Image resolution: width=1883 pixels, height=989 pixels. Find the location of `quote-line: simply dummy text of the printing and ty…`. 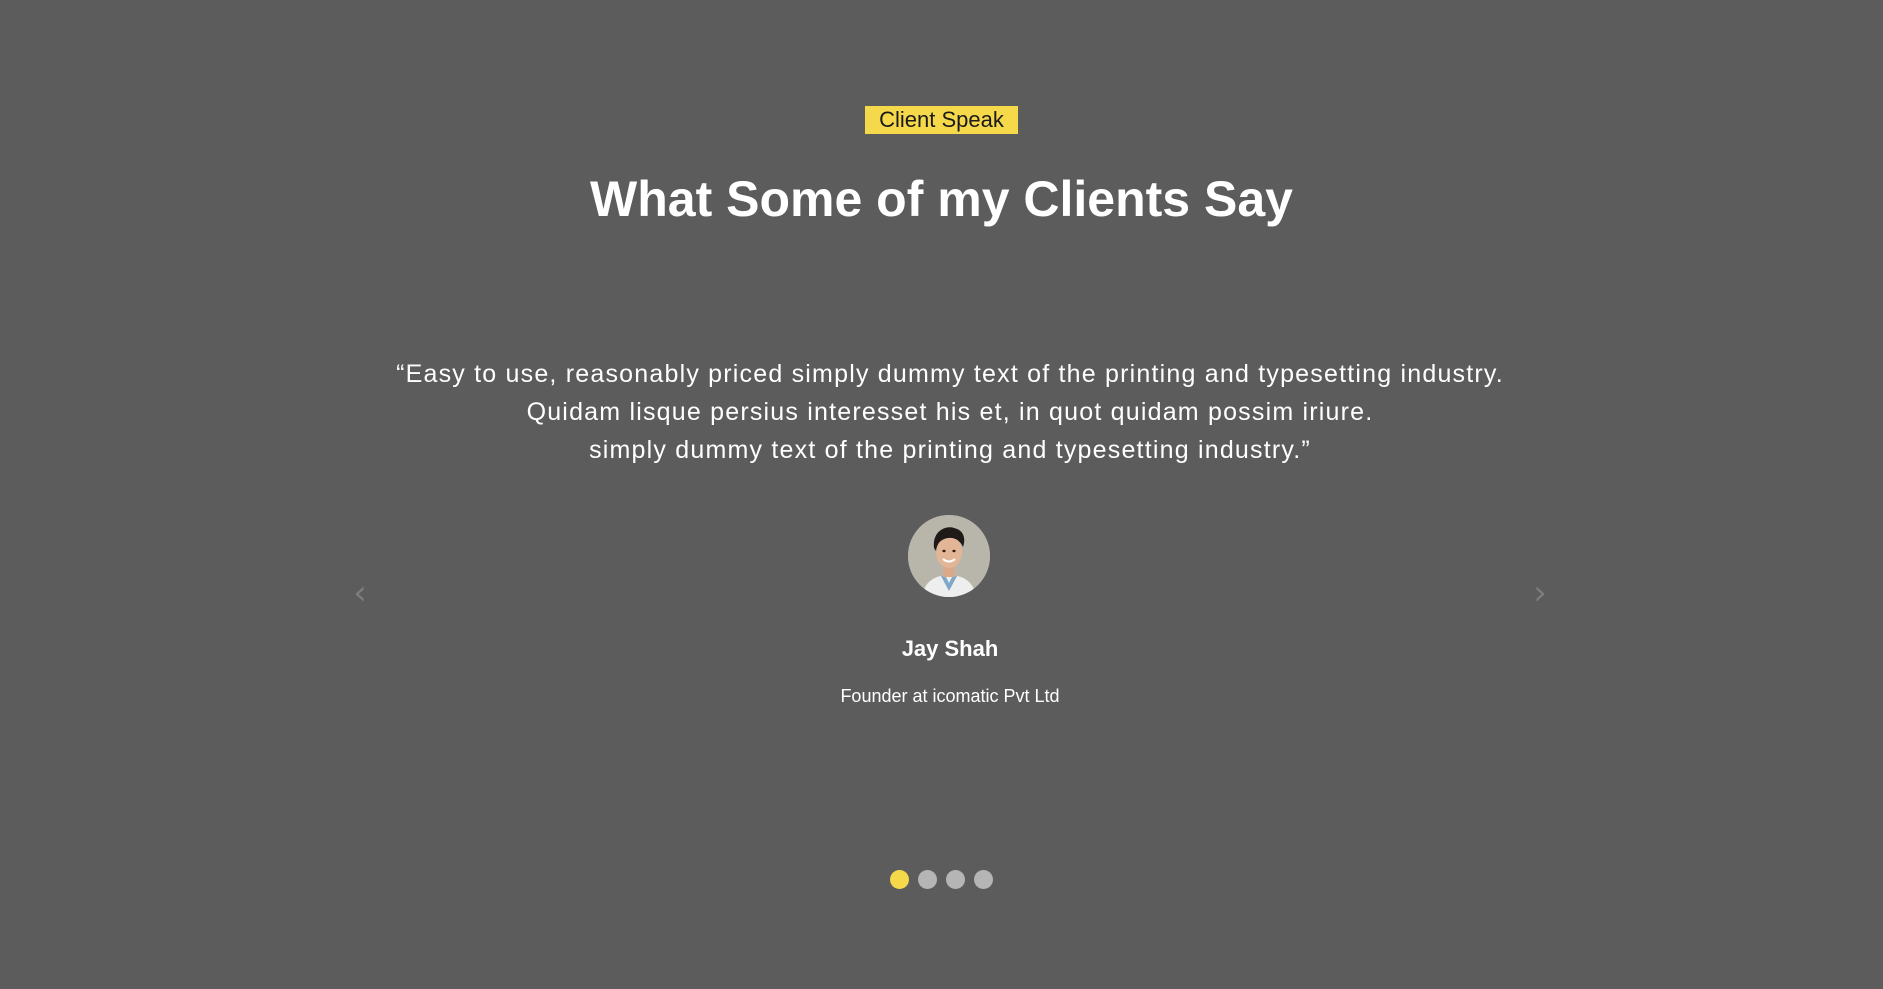

quote-line: simply dummy text of the printing and ty… is located at coordinates (950, 450).